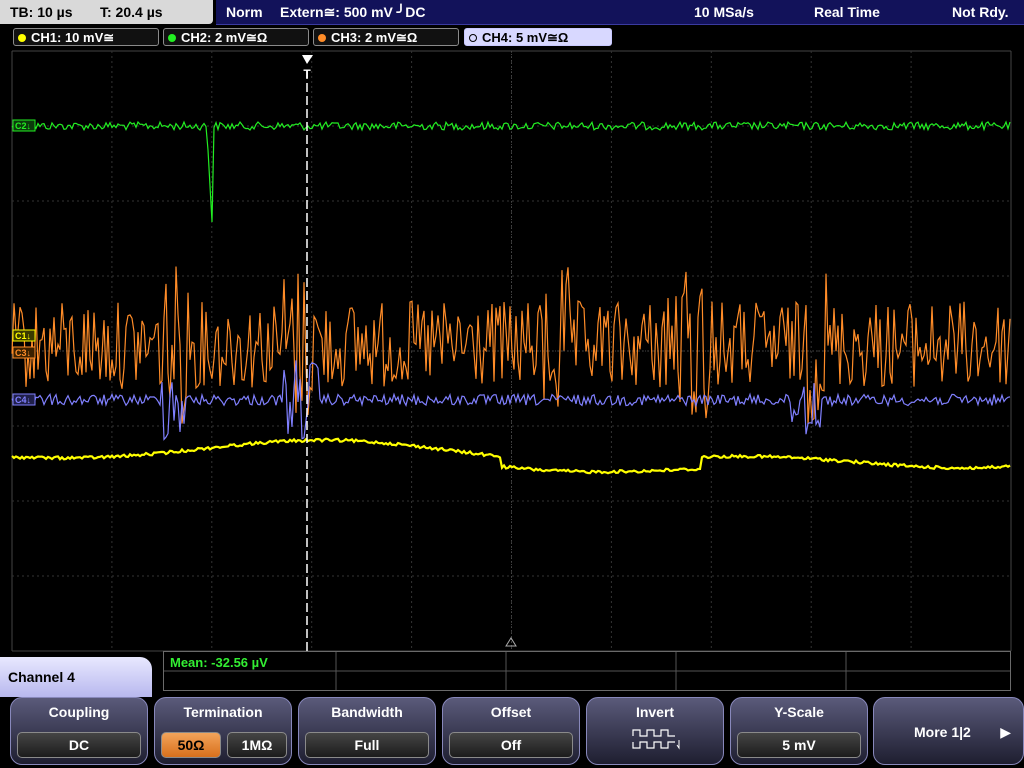 The width and height of the screenshot is (1024, 768). I want to click on bandwidth-softkey: Bandwidth Full, so click(367, 731).